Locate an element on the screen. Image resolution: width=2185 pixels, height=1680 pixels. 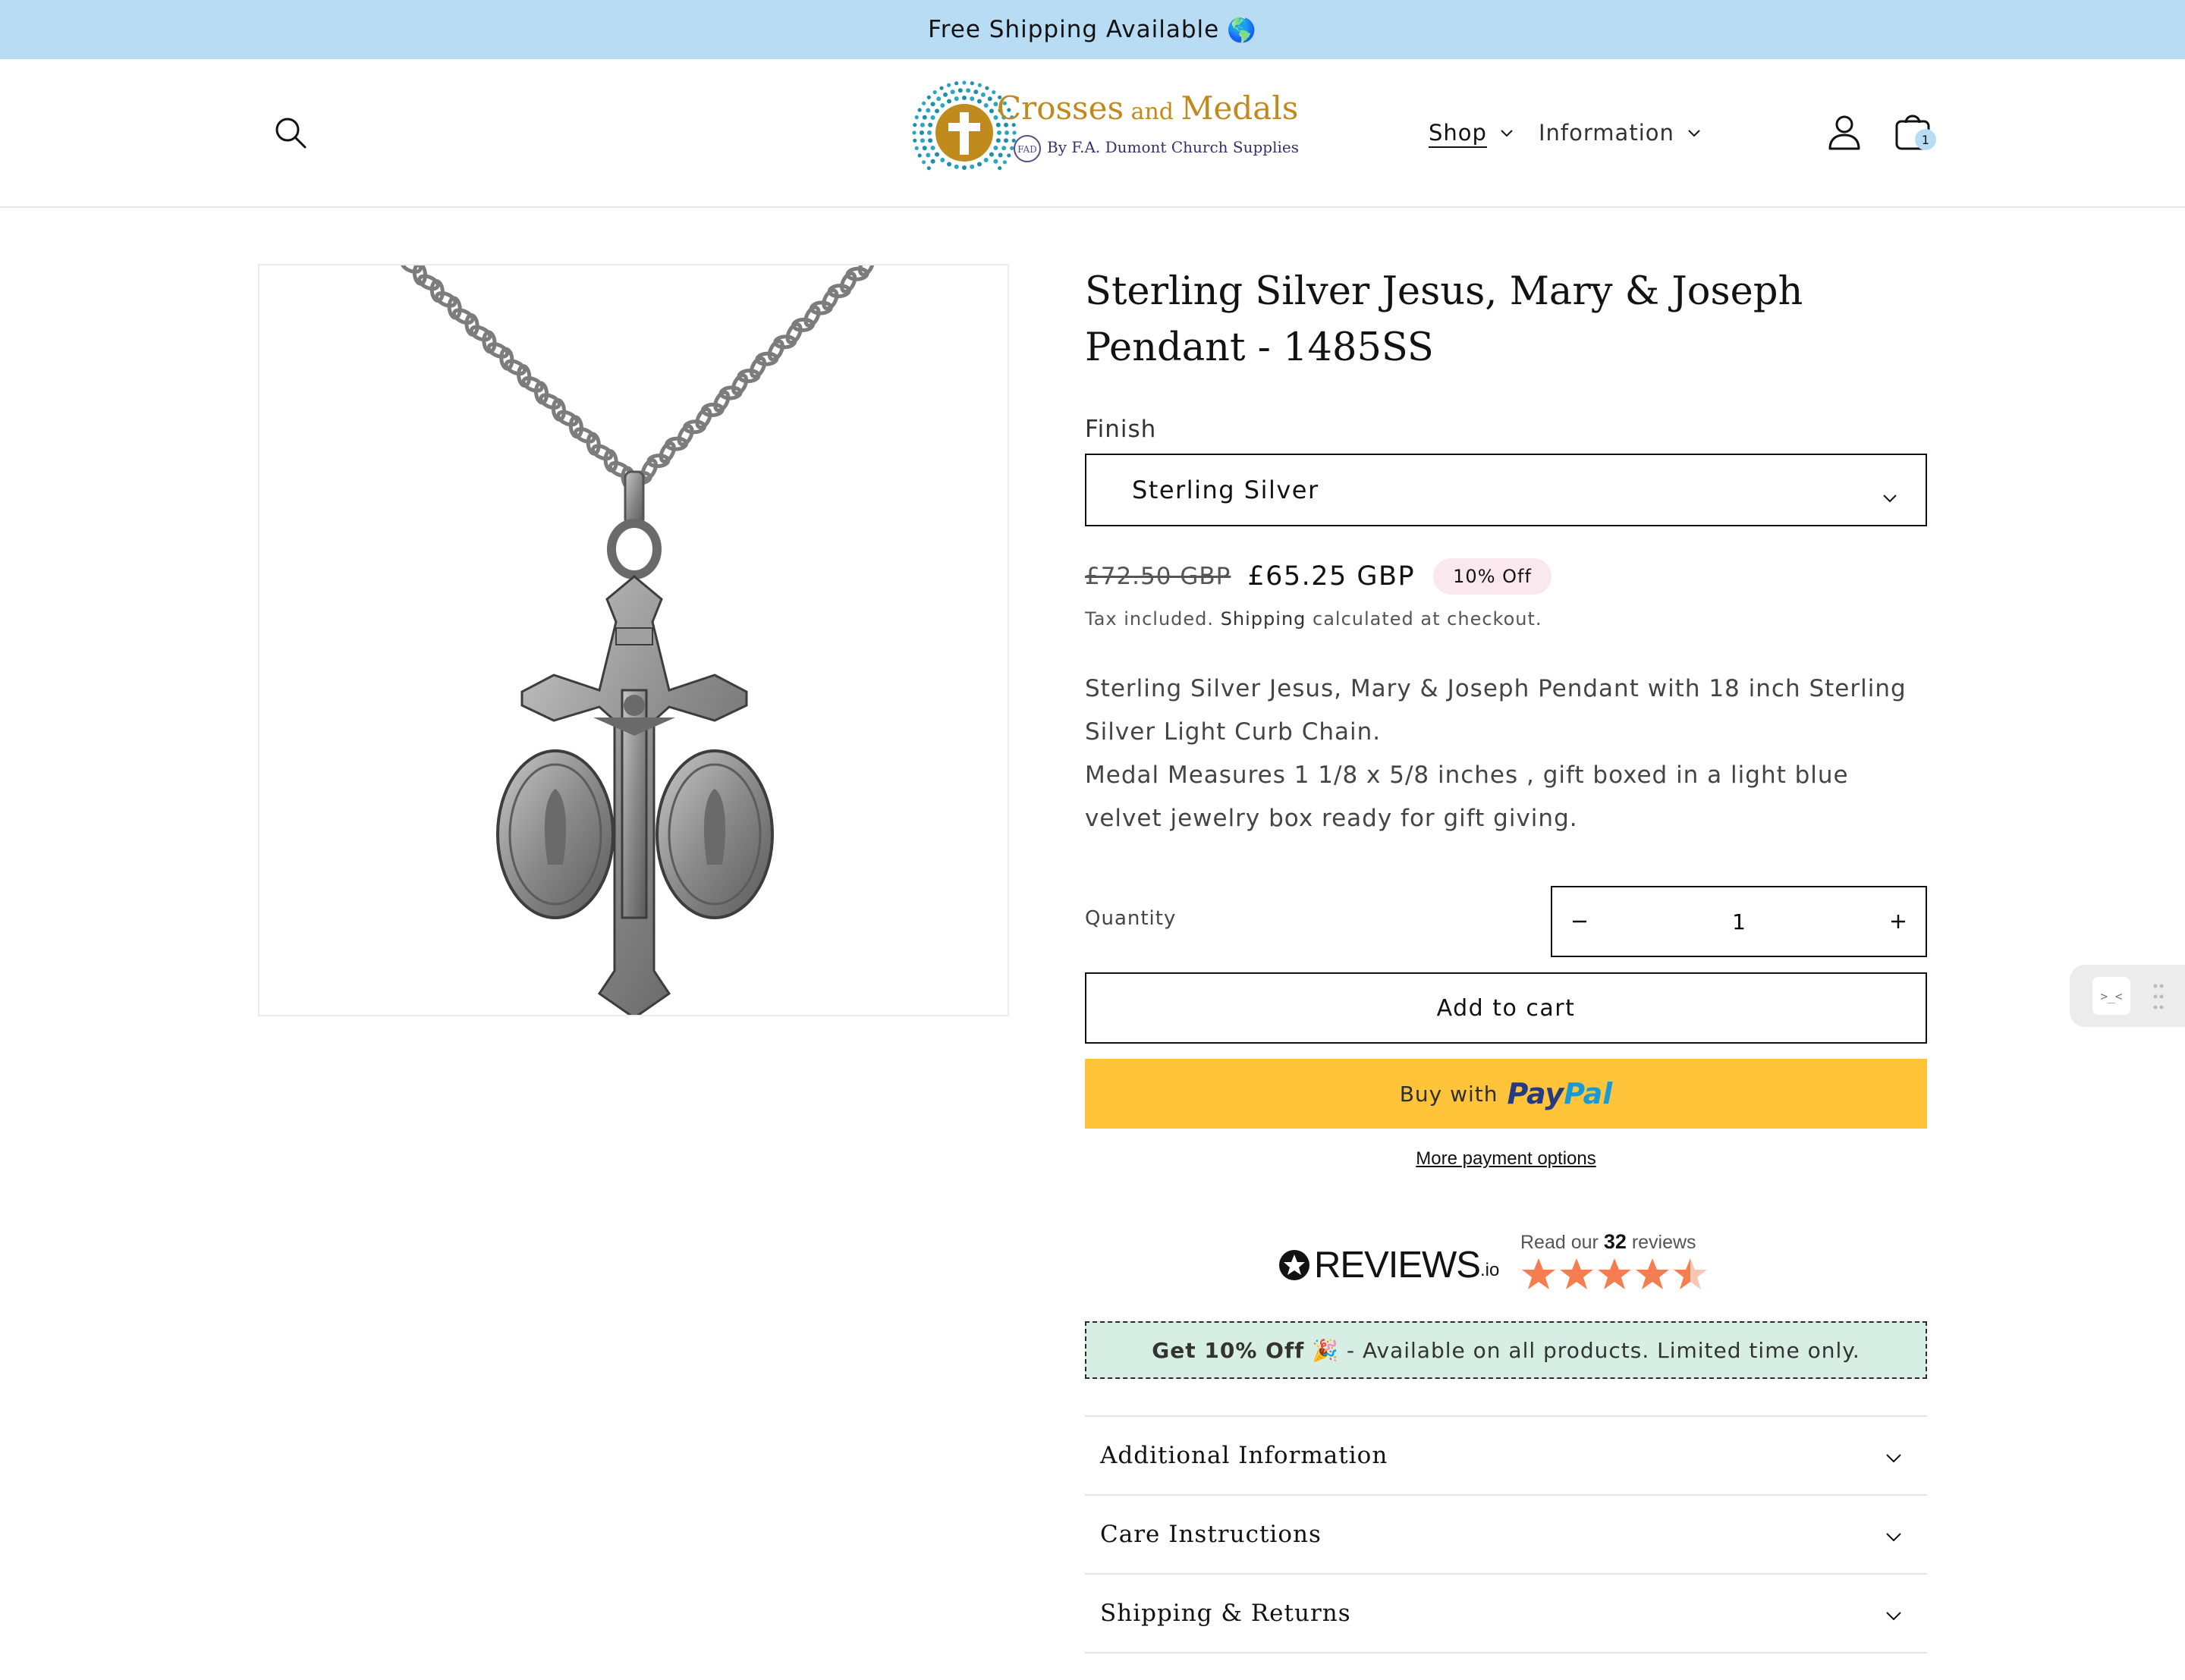
shipping-link: Shipping is located at coordinates (1263, 619).